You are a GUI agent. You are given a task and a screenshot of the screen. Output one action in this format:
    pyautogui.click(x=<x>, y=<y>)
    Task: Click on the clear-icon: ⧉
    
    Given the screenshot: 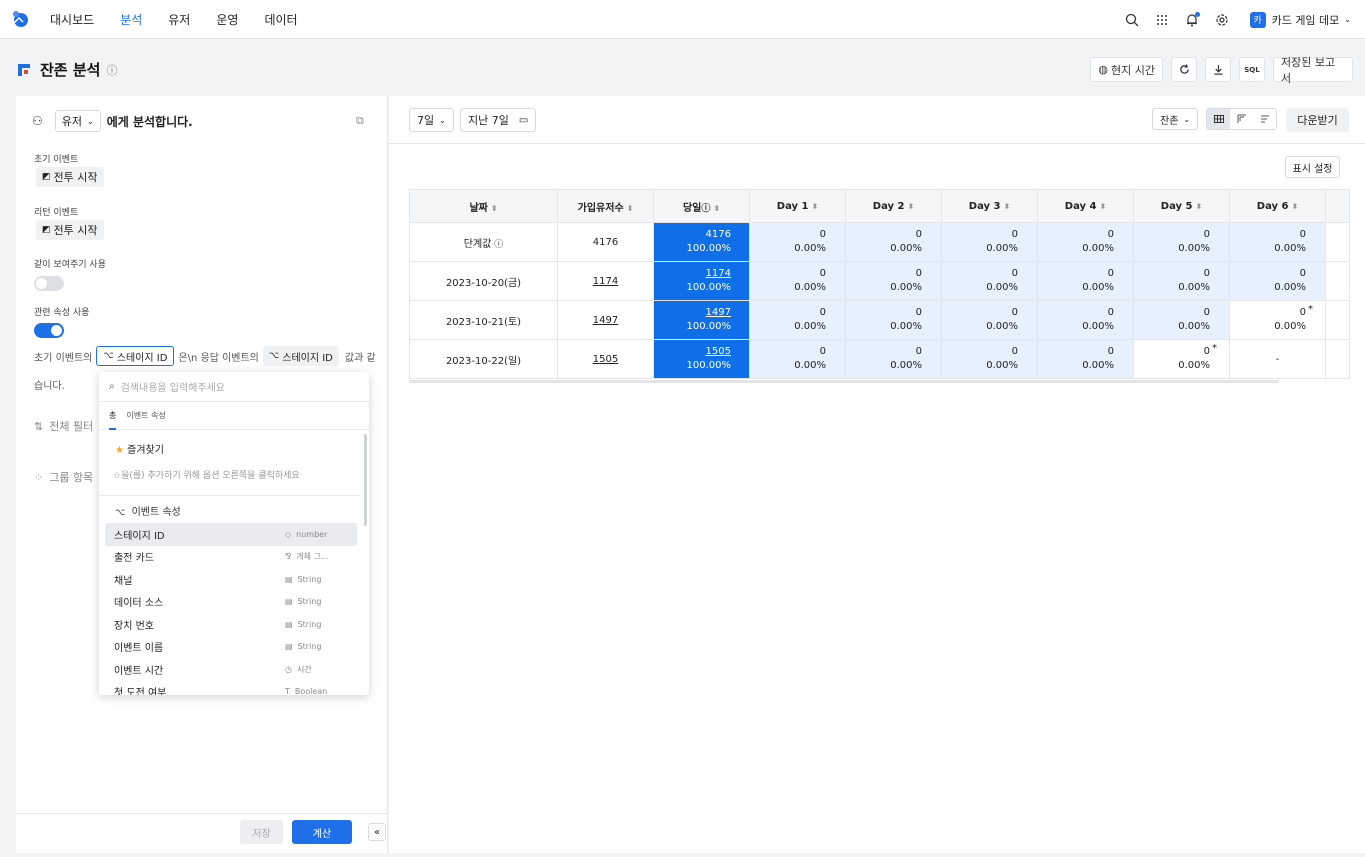 What is the action you would take?
    pyautogui.click(x=360, y=121)
    